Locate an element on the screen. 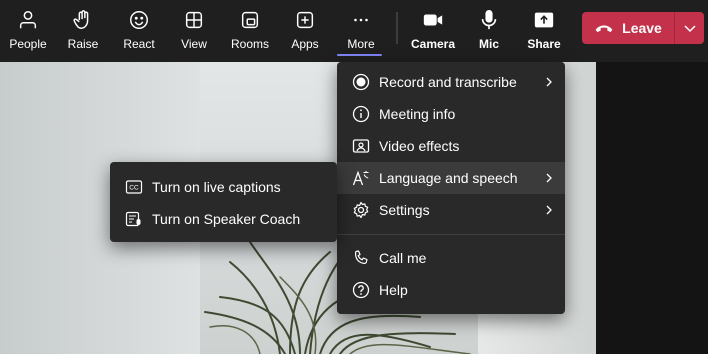  chevron-down-icon is located at coordinates (689, 29).